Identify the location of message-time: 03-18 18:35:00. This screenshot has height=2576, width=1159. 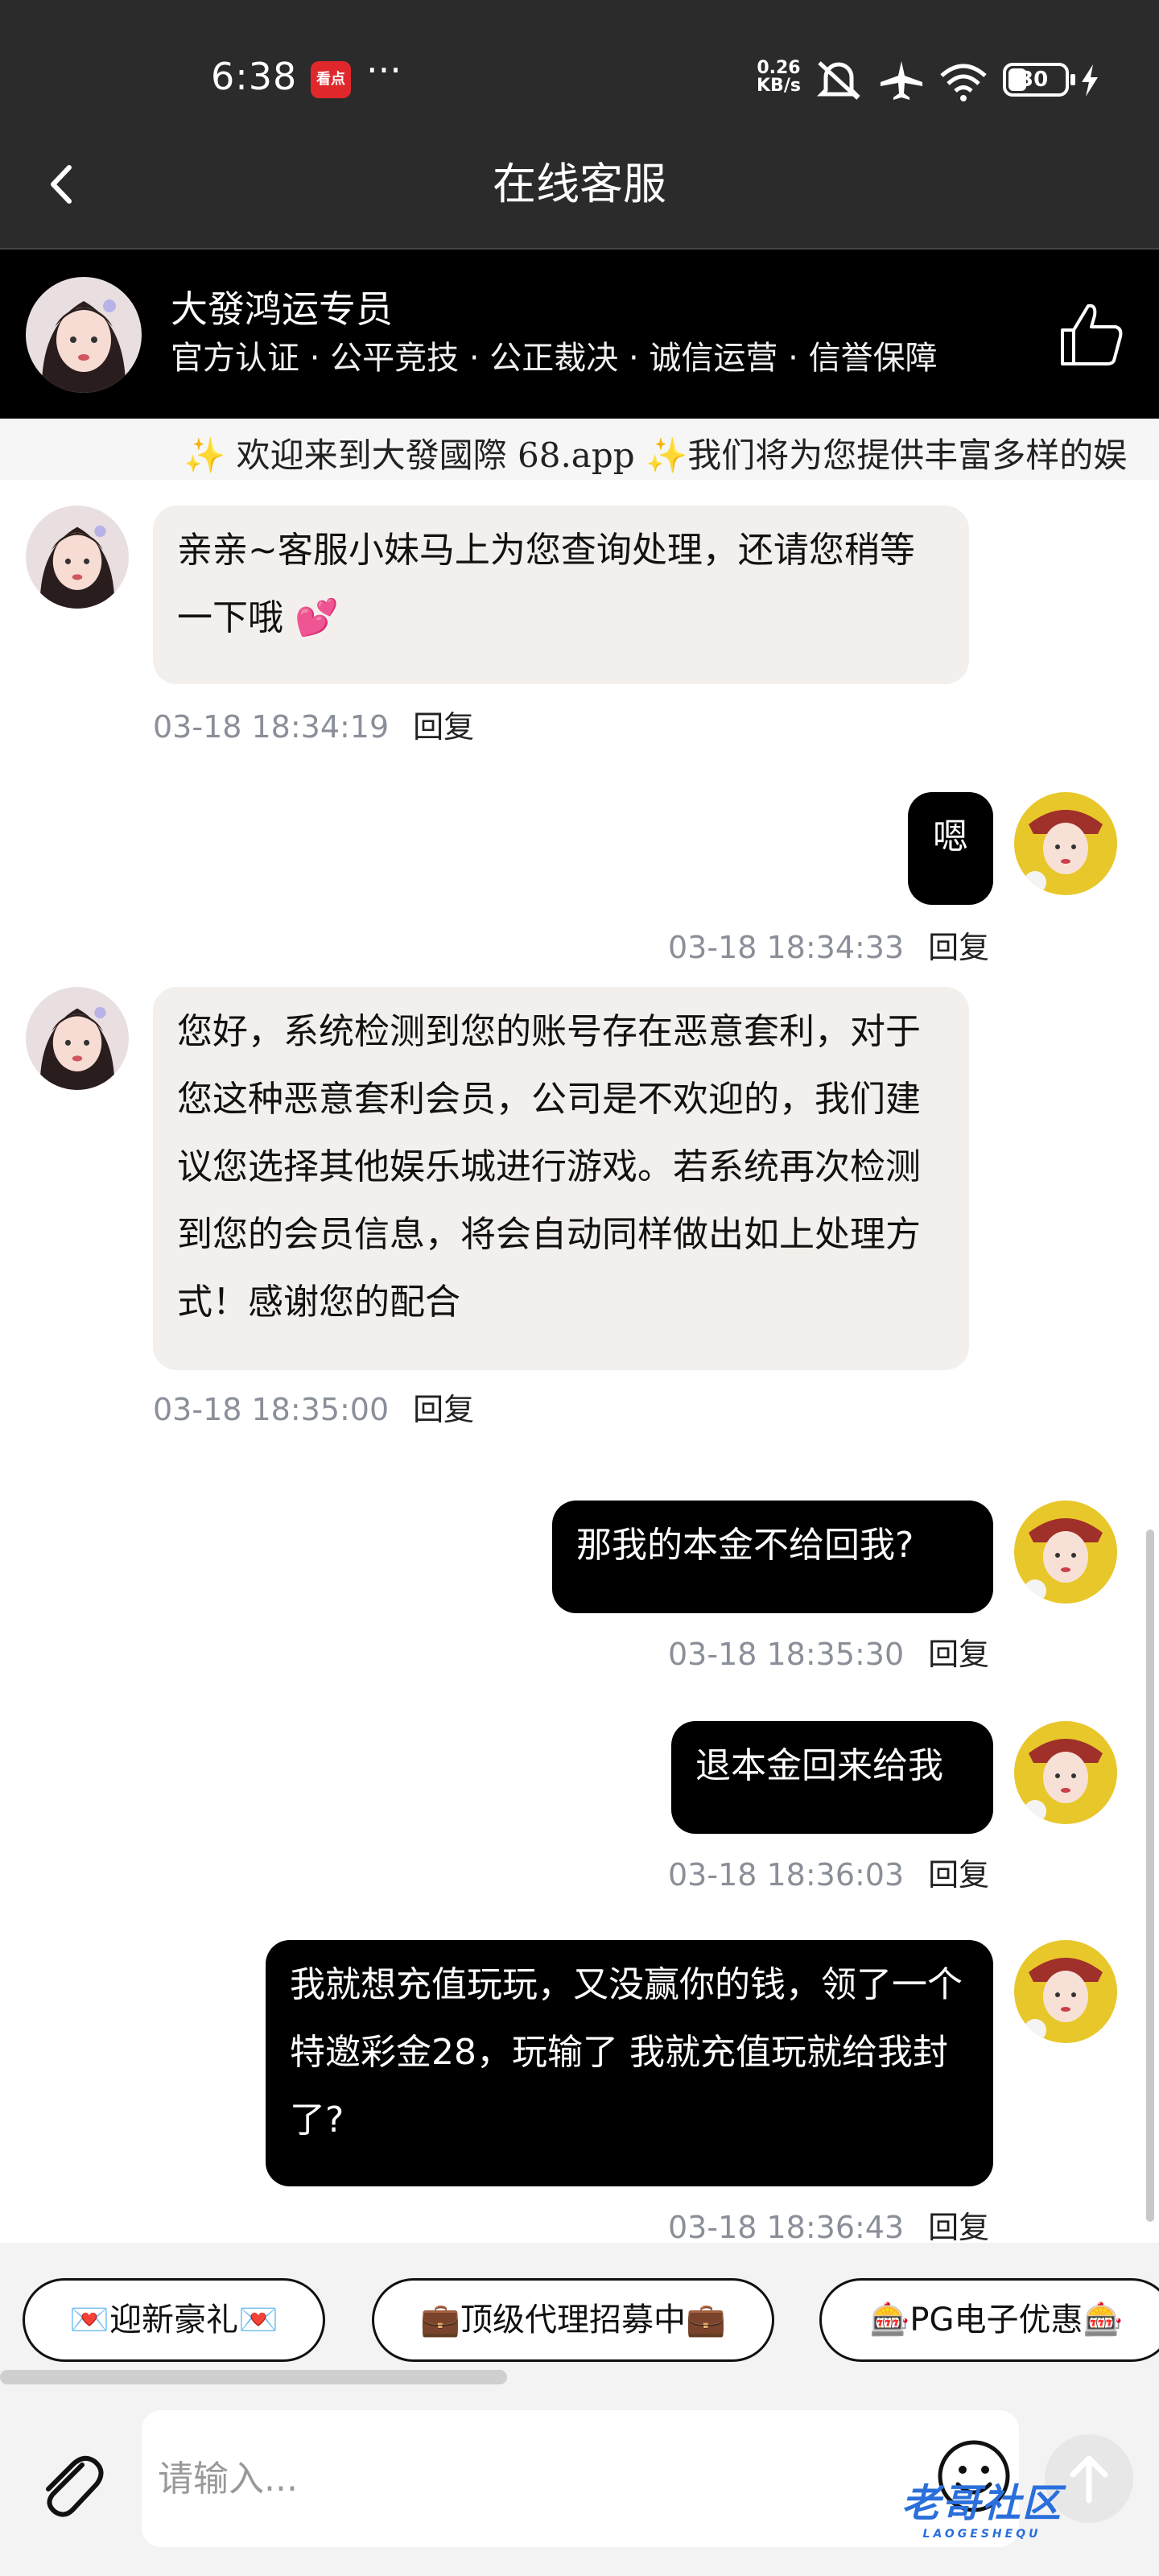
(271, 1409).